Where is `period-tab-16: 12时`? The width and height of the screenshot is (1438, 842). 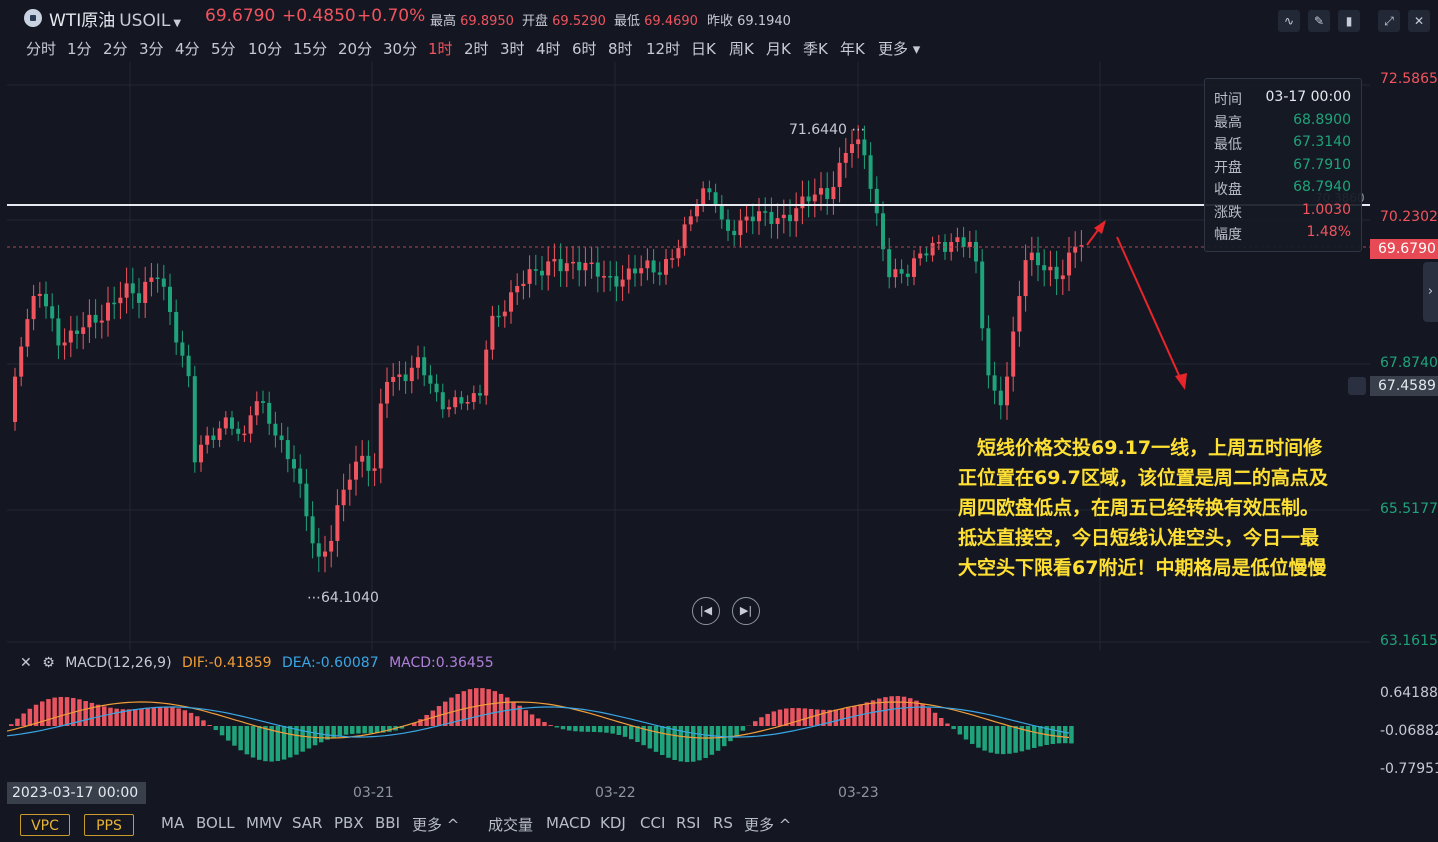 period-tab-16: 12时 is located at coordinates (663, 48).